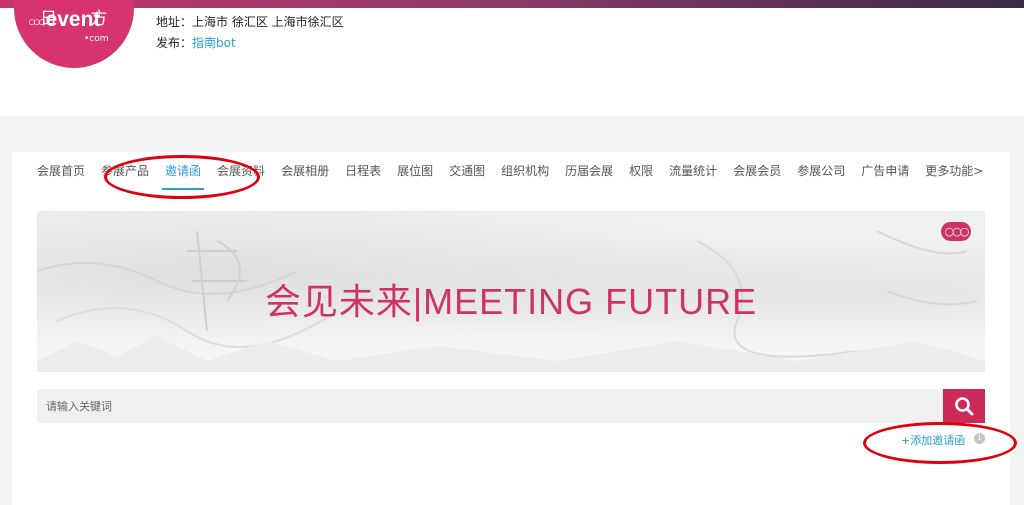  What do you see at coordinates (74, 34) in the screenshot?
I see `site-logo: 日 方 ○○○ event •com` at bounding box center [74, 34].